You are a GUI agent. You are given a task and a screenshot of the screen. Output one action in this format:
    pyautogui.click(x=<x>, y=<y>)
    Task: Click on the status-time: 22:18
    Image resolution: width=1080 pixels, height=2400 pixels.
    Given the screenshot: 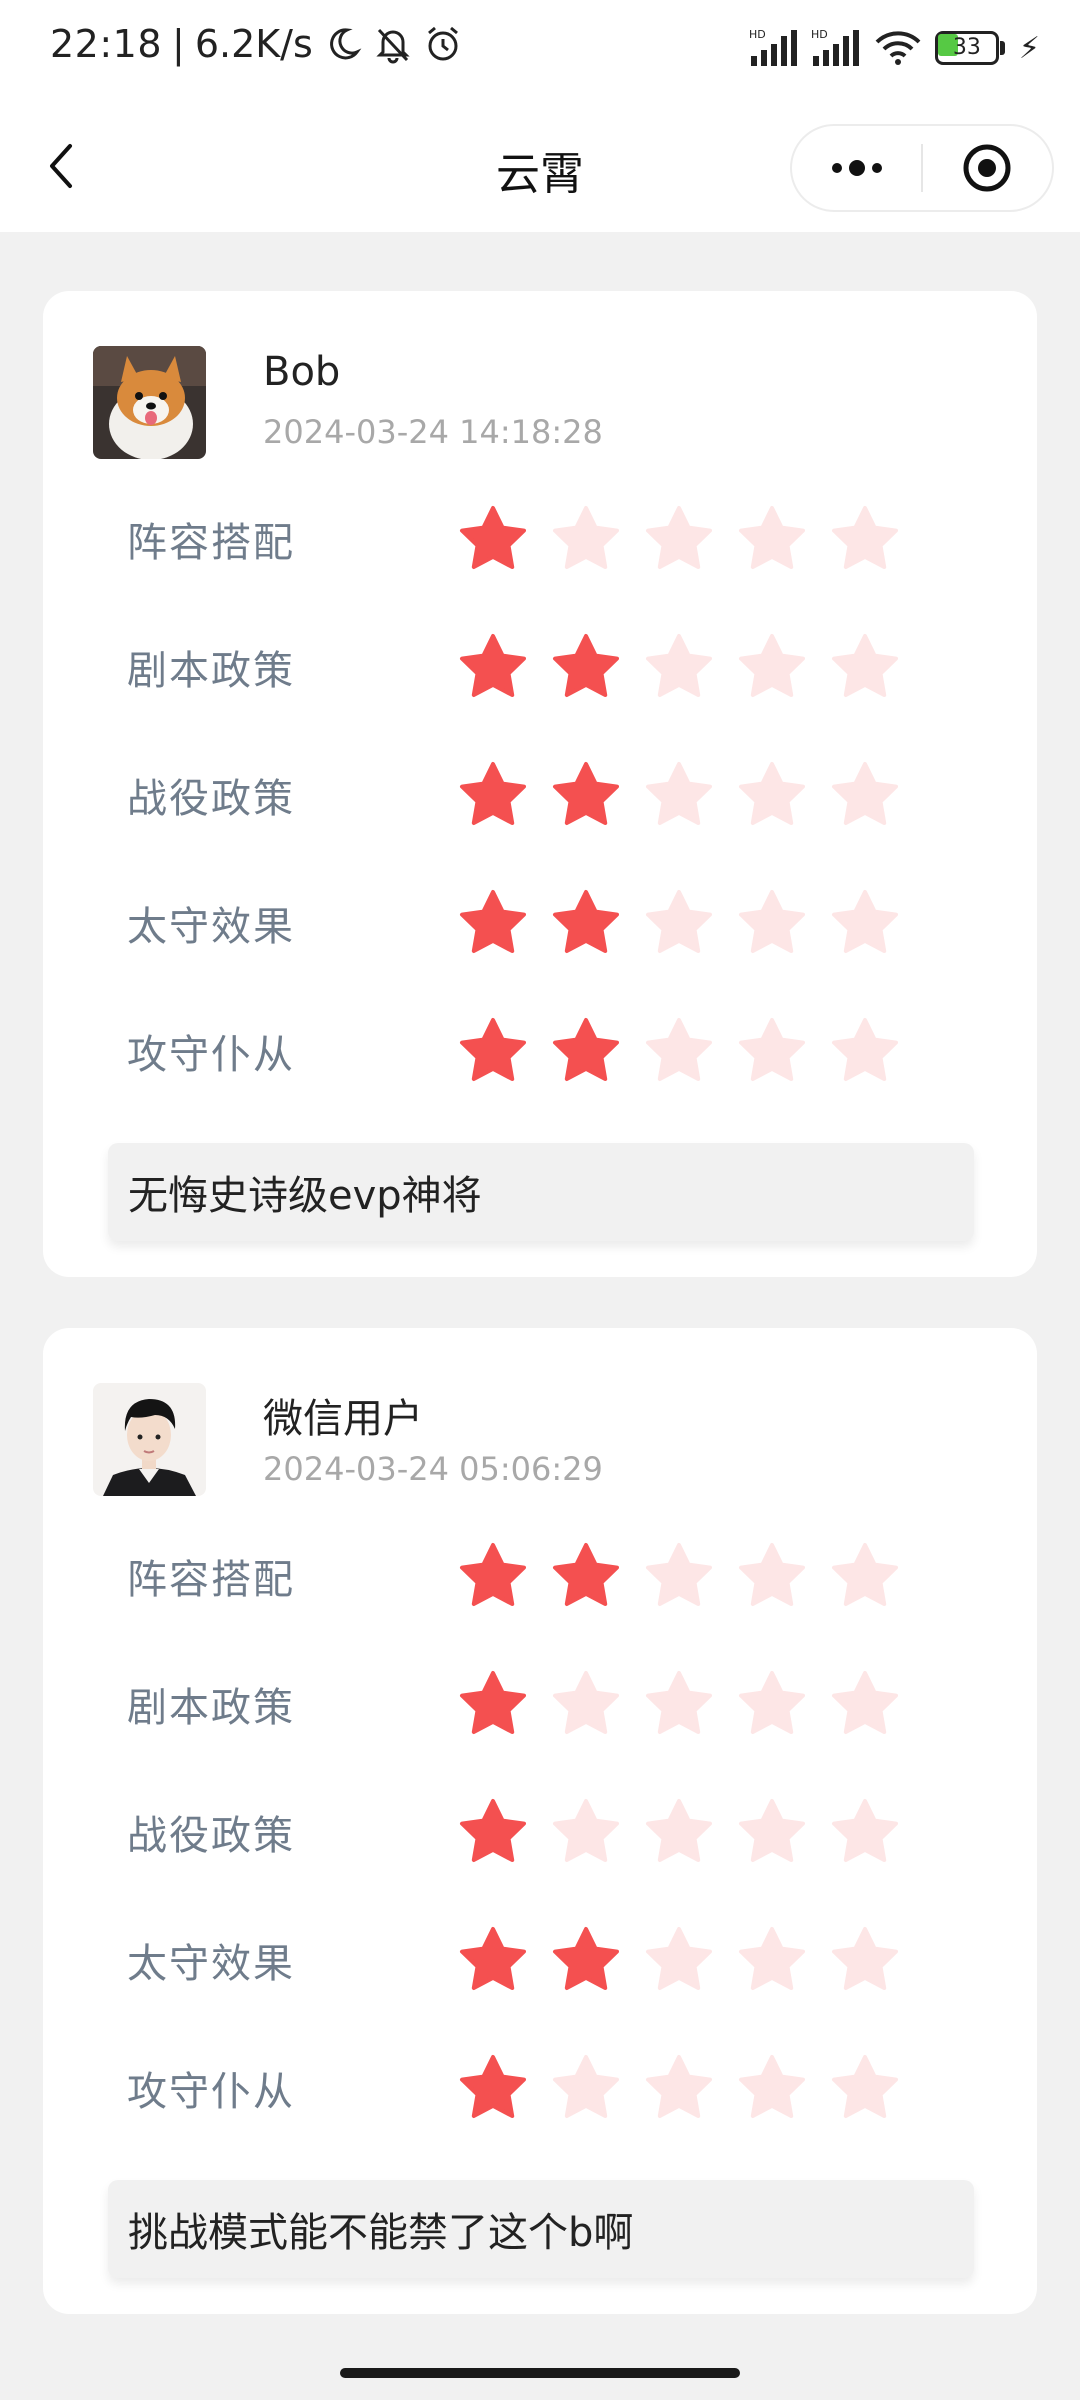 What is the action you would take?
    pyautogui.click(x=106, y=44)
    